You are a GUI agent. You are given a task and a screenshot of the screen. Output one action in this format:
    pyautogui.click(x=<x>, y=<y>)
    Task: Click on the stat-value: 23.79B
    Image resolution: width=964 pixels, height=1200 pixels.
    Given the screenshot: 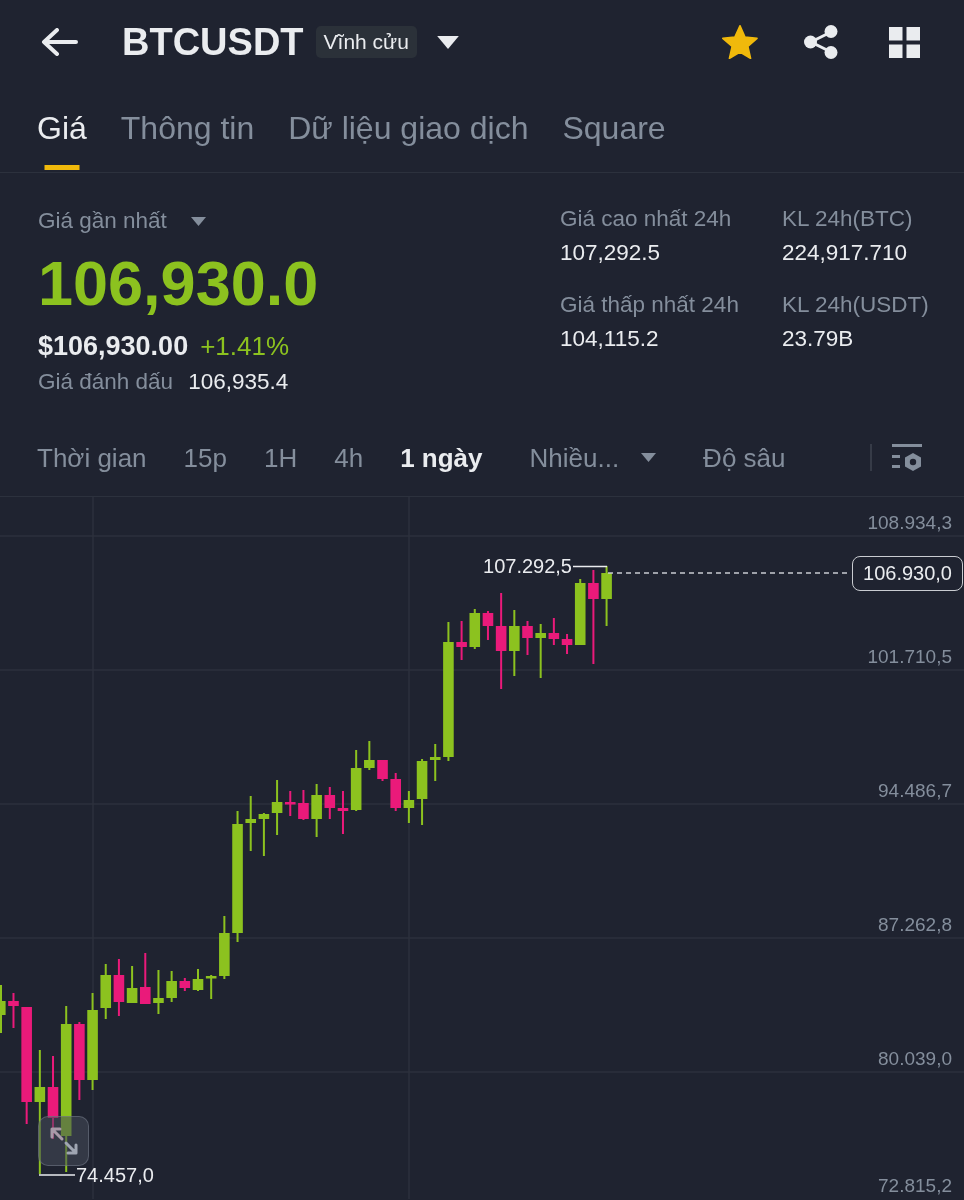 What is the action you would take?
    pyautogui.click(x=818, y=339)
    